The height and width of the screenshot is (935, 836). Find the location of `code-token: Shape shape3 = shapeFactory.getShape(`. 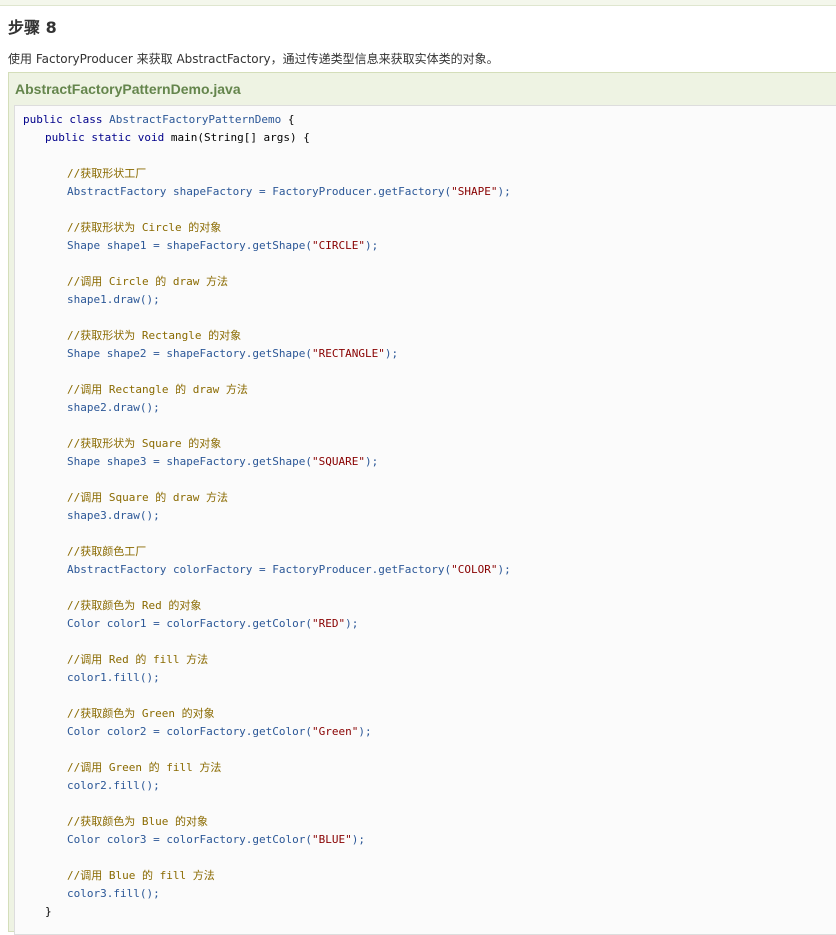

code-token: Shape shape3 = shapeFactory.getShape( is located at coordinates (190, 461).